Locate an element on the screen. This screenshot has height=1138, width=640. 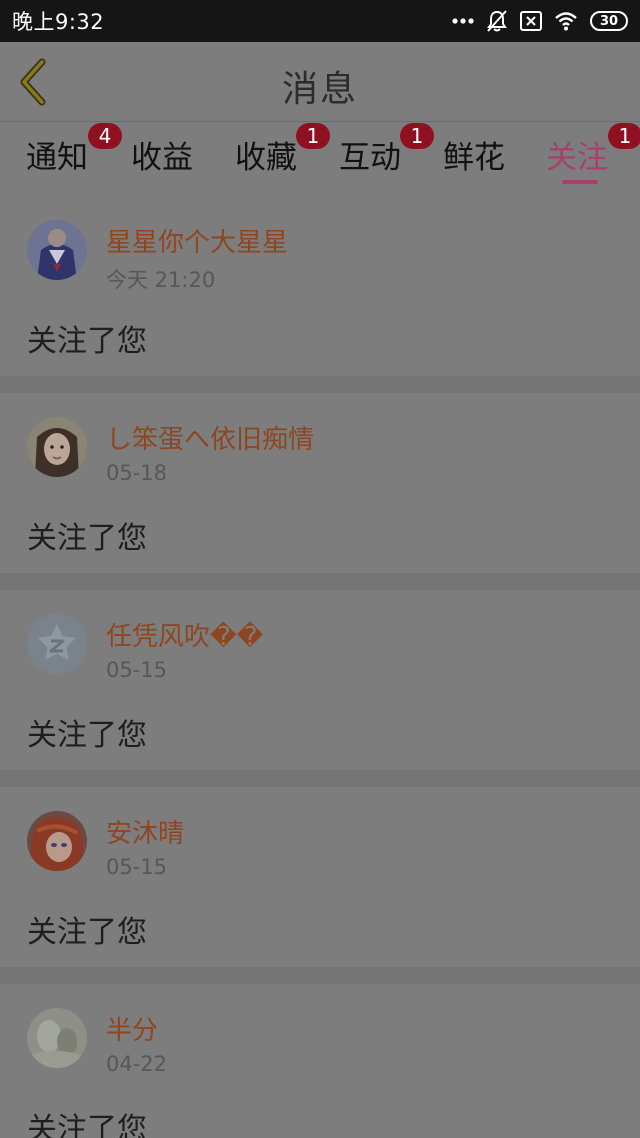
status-icons: 30 is located at coordinates (540, 21).